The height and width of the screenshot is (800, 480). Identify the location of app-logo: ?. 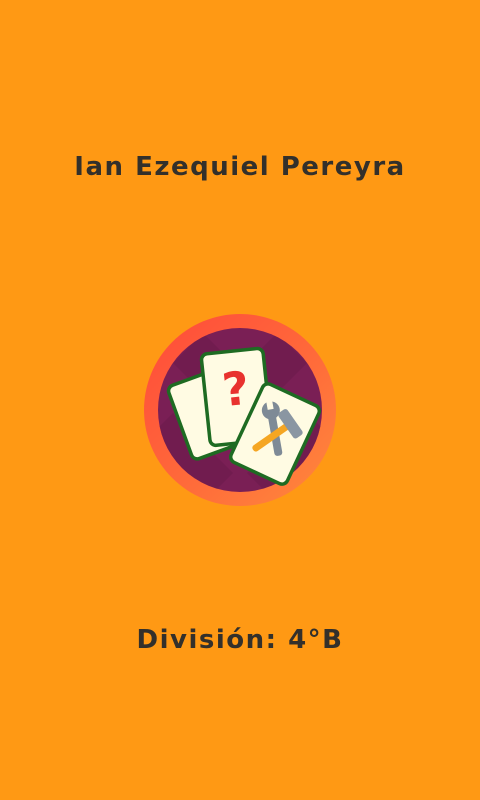
(240, 410).